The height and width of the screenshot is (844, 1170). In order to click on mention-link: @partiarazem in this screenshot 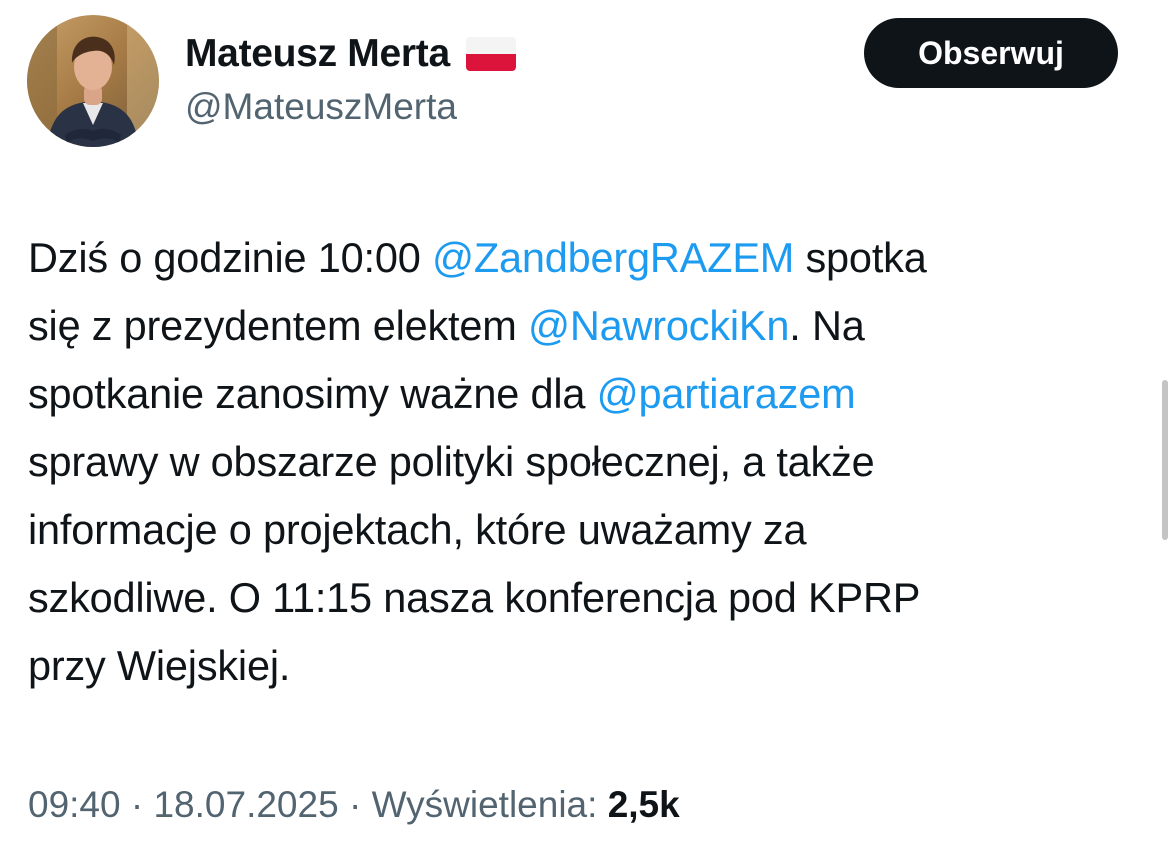, I will do `click(726, 393)`.